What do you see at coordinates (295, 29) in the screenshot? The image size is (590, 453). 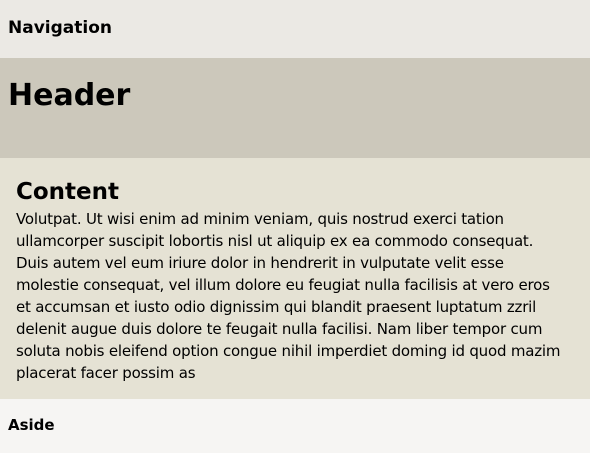 I see `navigation-bar: Navigation` at bounding box center [295, 29].